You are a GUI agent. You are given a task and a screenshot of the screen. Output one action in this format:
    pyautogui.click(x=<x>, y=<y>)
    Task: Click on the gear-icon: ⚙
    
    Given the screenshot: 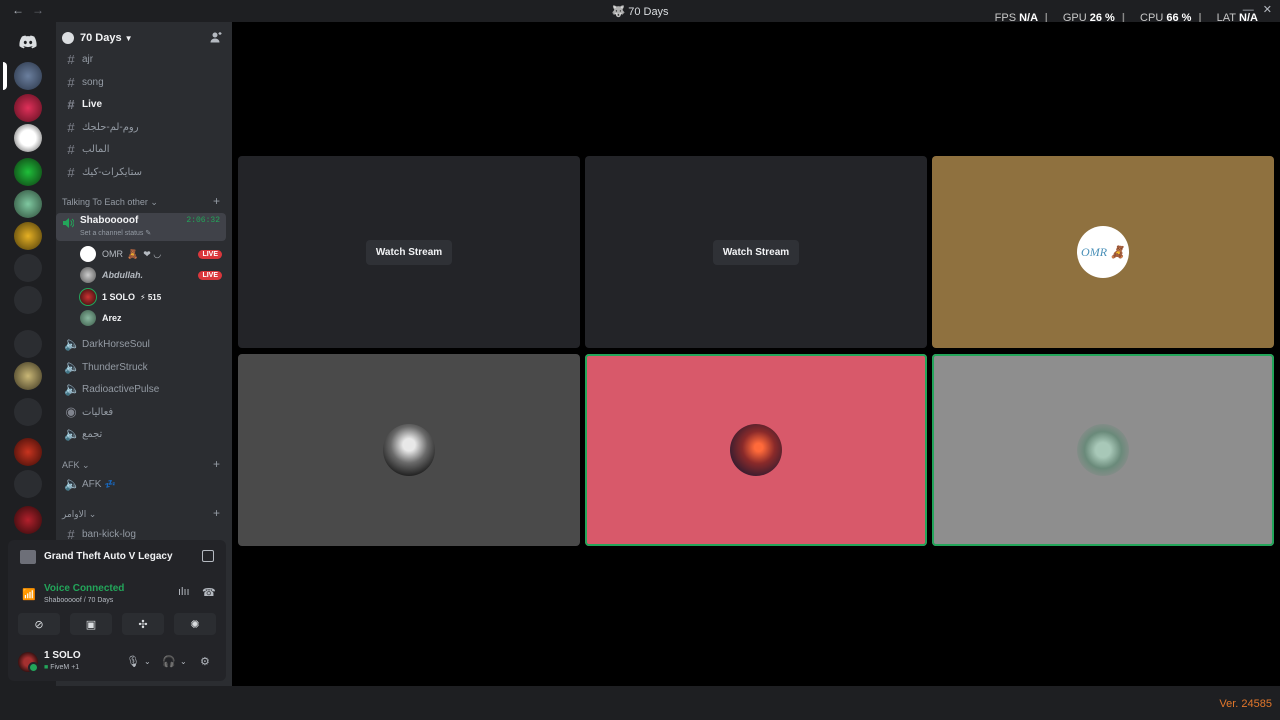 What is the action you would take?
    pyautogui.click(x=205, y=661)
    